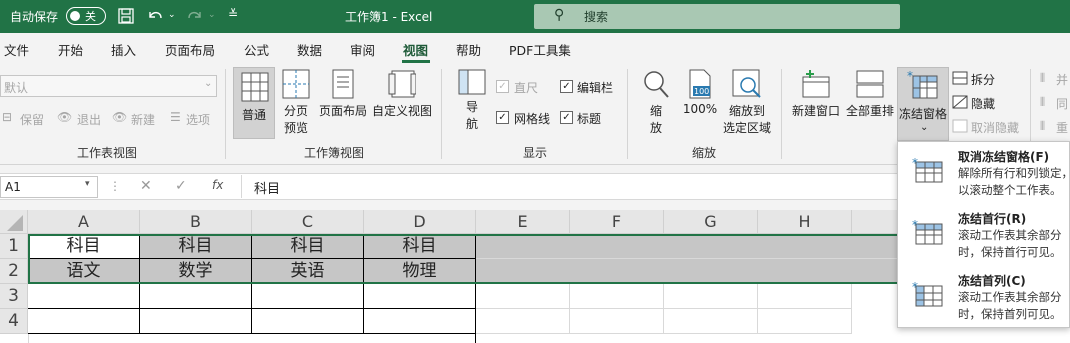 This screenshot has height=343, width=1070. What do you see at coordinates (420, 296) in the screenshot?
I see `cell-d3` at bounding box center [420, 296].